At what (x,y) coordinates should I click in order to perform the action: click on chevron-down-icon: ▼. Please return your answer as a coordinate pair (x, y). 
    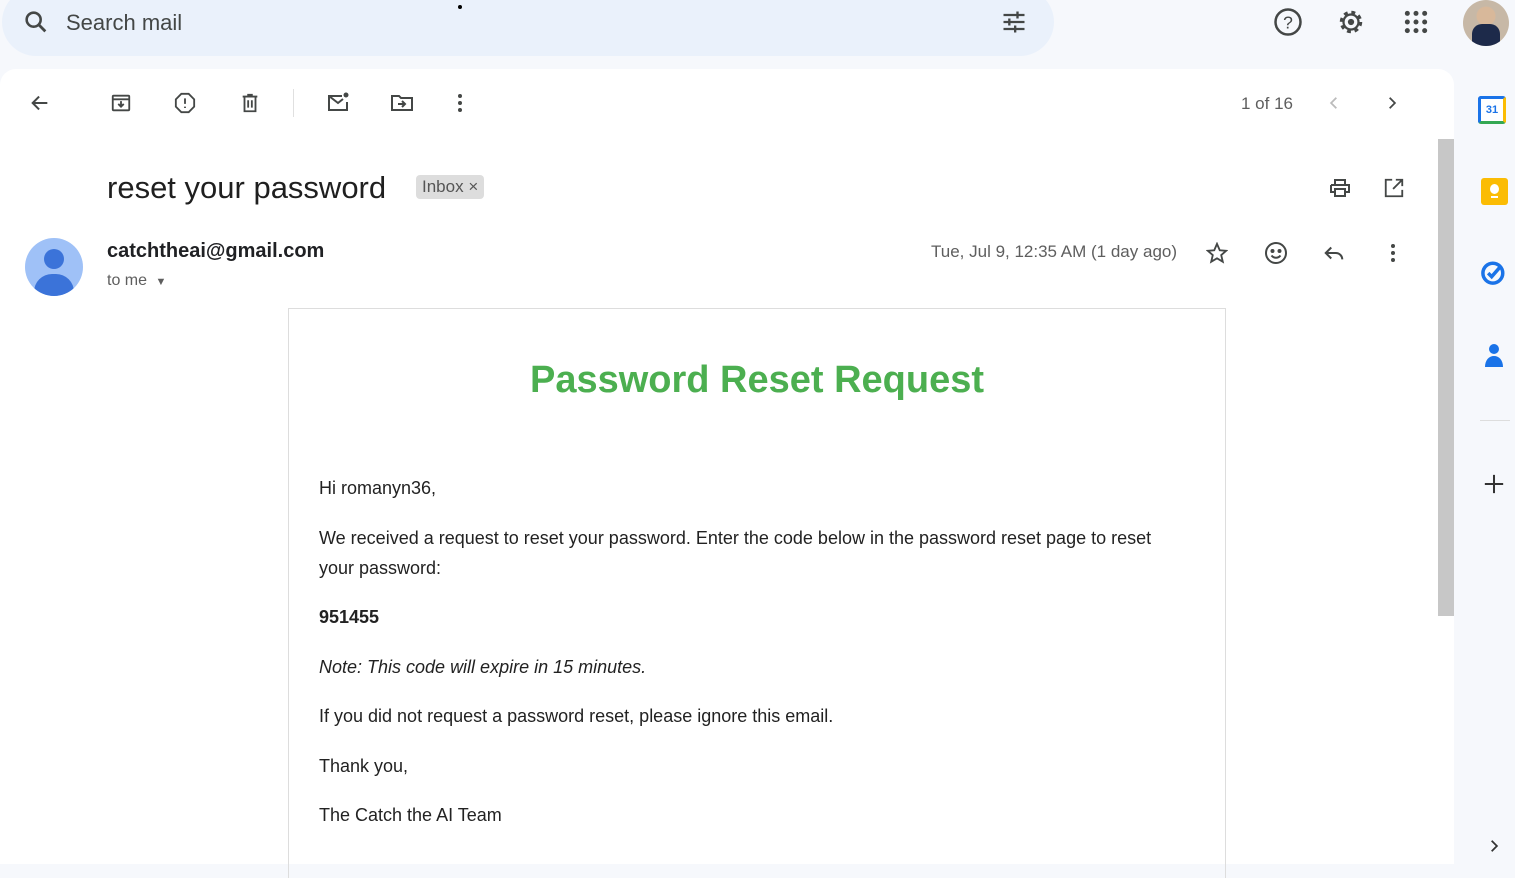
    Looking at the image, I should click on (160, 282).